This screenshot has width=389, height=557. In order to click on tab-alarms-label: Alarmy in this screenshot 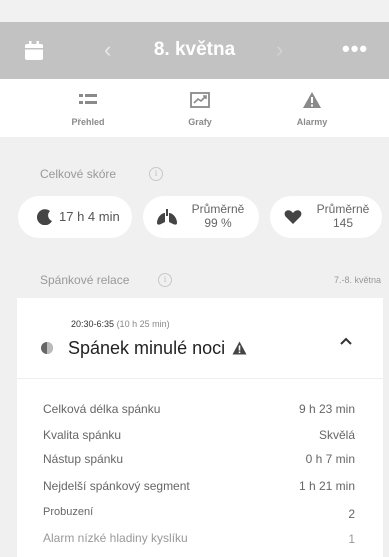, I will do `click(312, 122)`.